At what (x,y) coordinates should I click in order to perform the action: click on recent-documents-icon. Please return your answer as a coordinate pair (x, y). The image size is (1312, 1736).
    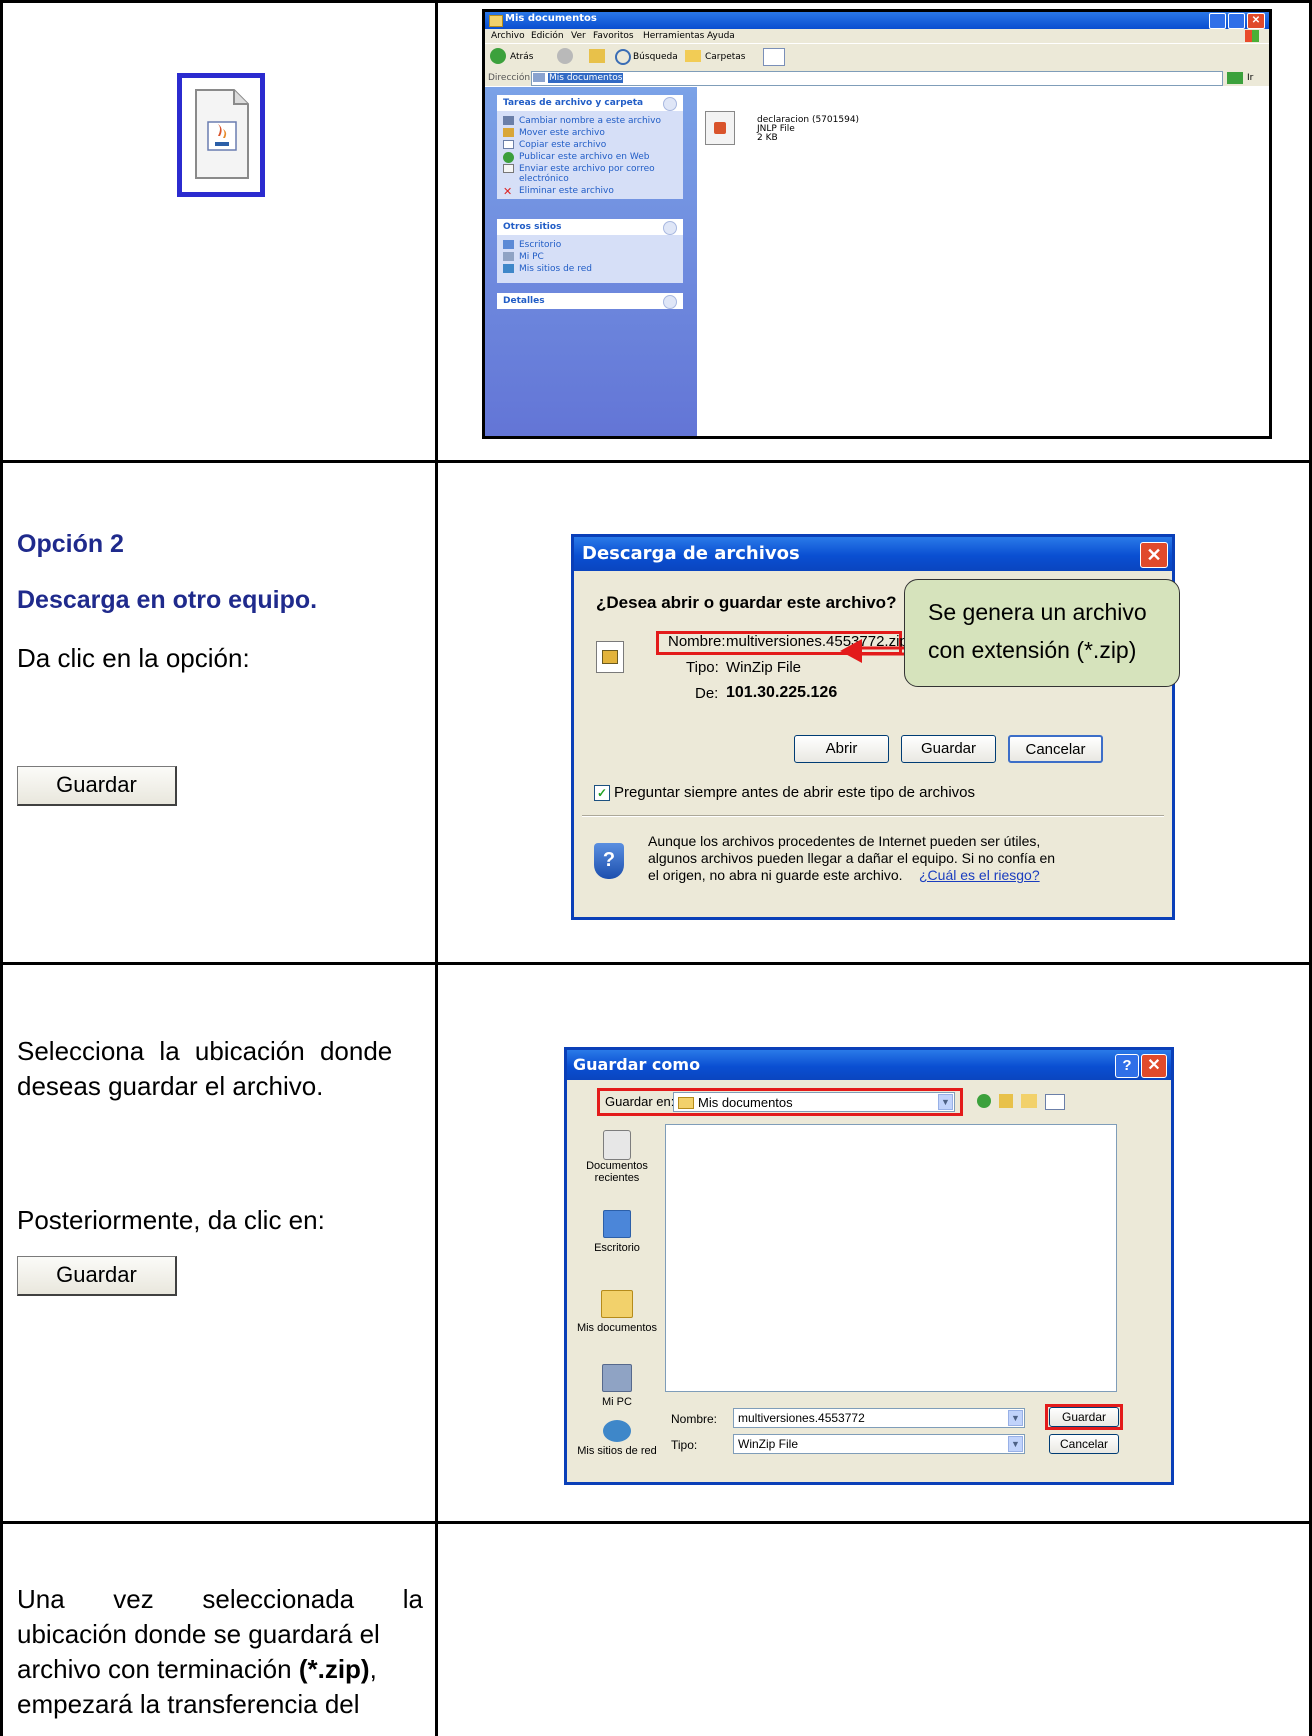
    Looking at the image, I should click on (617, 1145).